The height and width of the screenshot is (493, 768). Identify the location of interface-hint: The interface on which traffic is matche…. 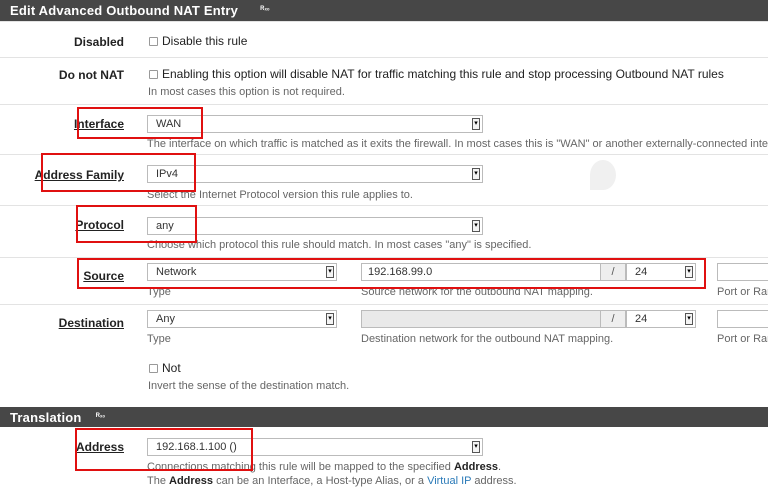
(457, 144).